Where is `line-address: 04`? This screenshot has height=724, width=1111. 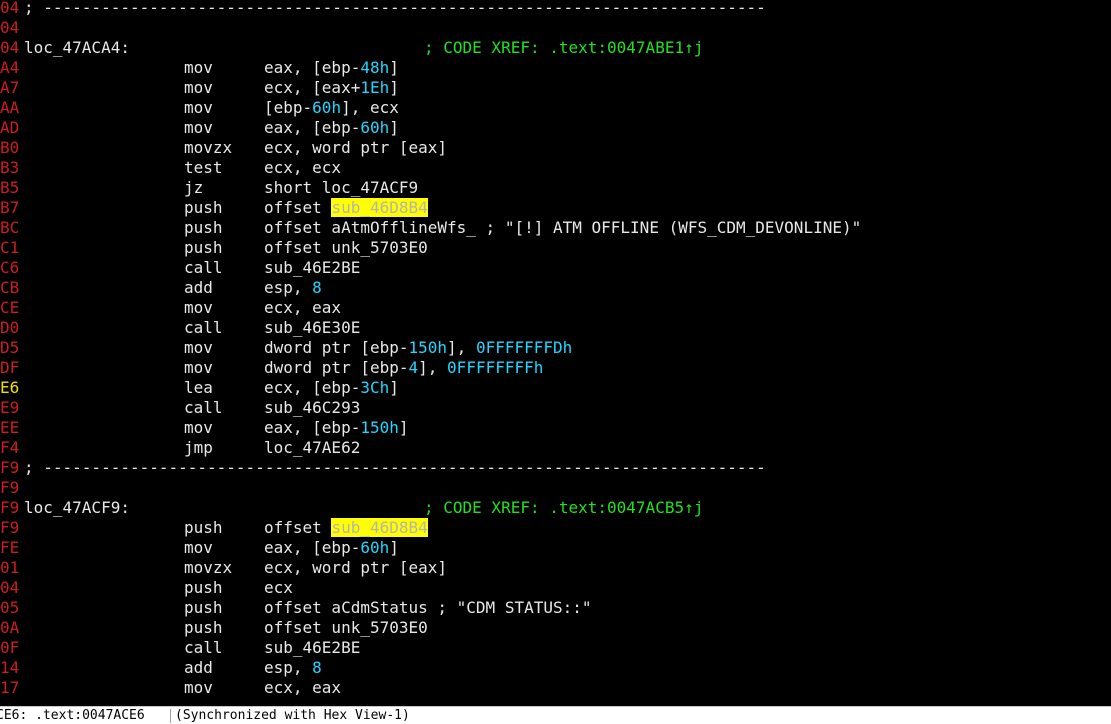 line-address: 04 is located at coordinates (10, 8).